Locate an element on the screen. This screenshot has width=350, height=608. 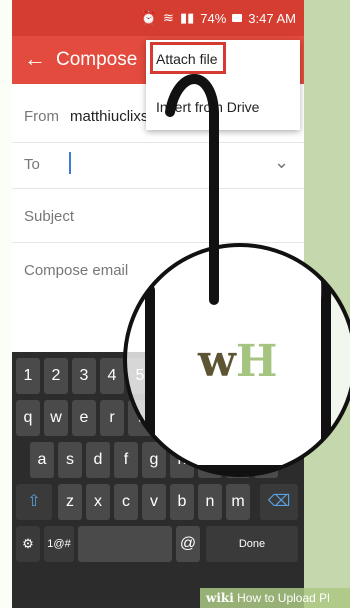
key-e: e is located at coordinates (84, 418).